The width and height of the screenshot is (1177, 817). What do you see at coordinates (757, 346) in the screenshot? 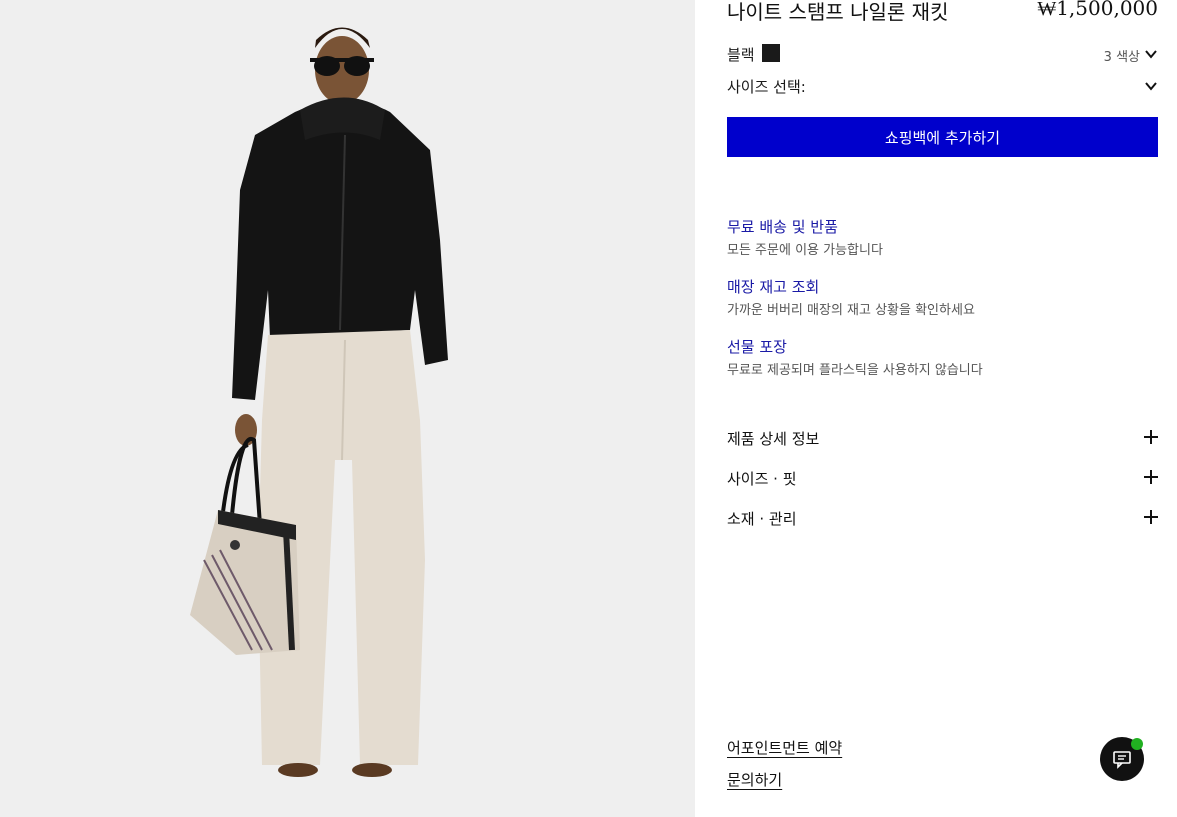
I see `service-gift-wrap-title: 선물 포장` at bounding box center [757, 346].